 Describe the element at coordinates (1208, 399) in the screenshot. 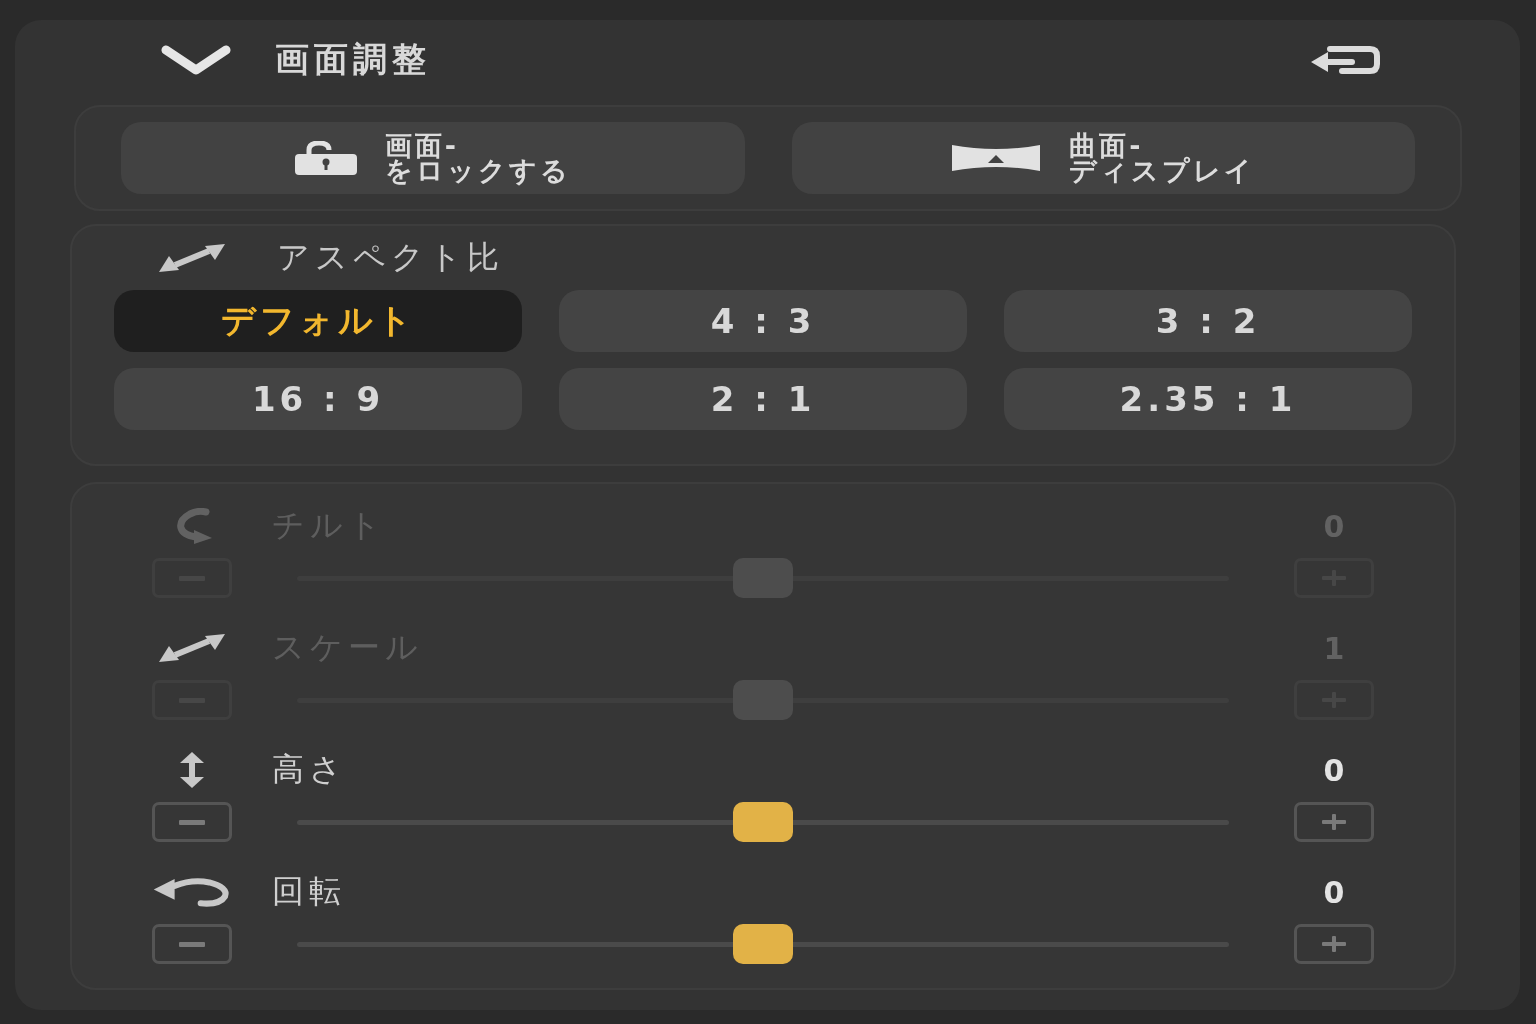

I see `aspect-option: 2.35 : 1` at that location.